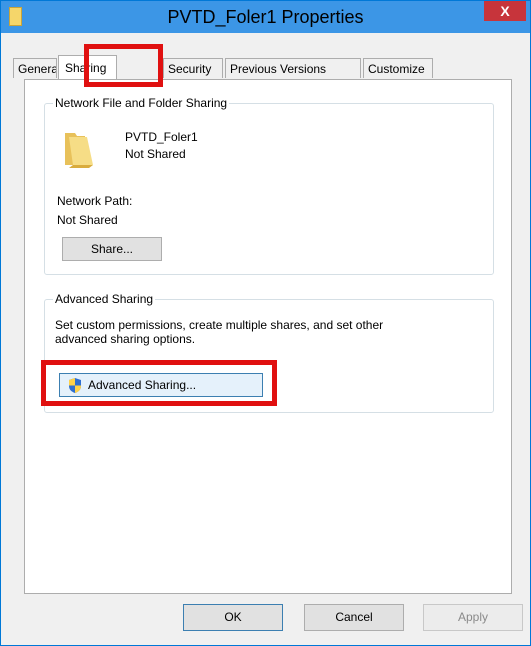  I want to click on tab-sharing: Sharing, so click(87, 67).